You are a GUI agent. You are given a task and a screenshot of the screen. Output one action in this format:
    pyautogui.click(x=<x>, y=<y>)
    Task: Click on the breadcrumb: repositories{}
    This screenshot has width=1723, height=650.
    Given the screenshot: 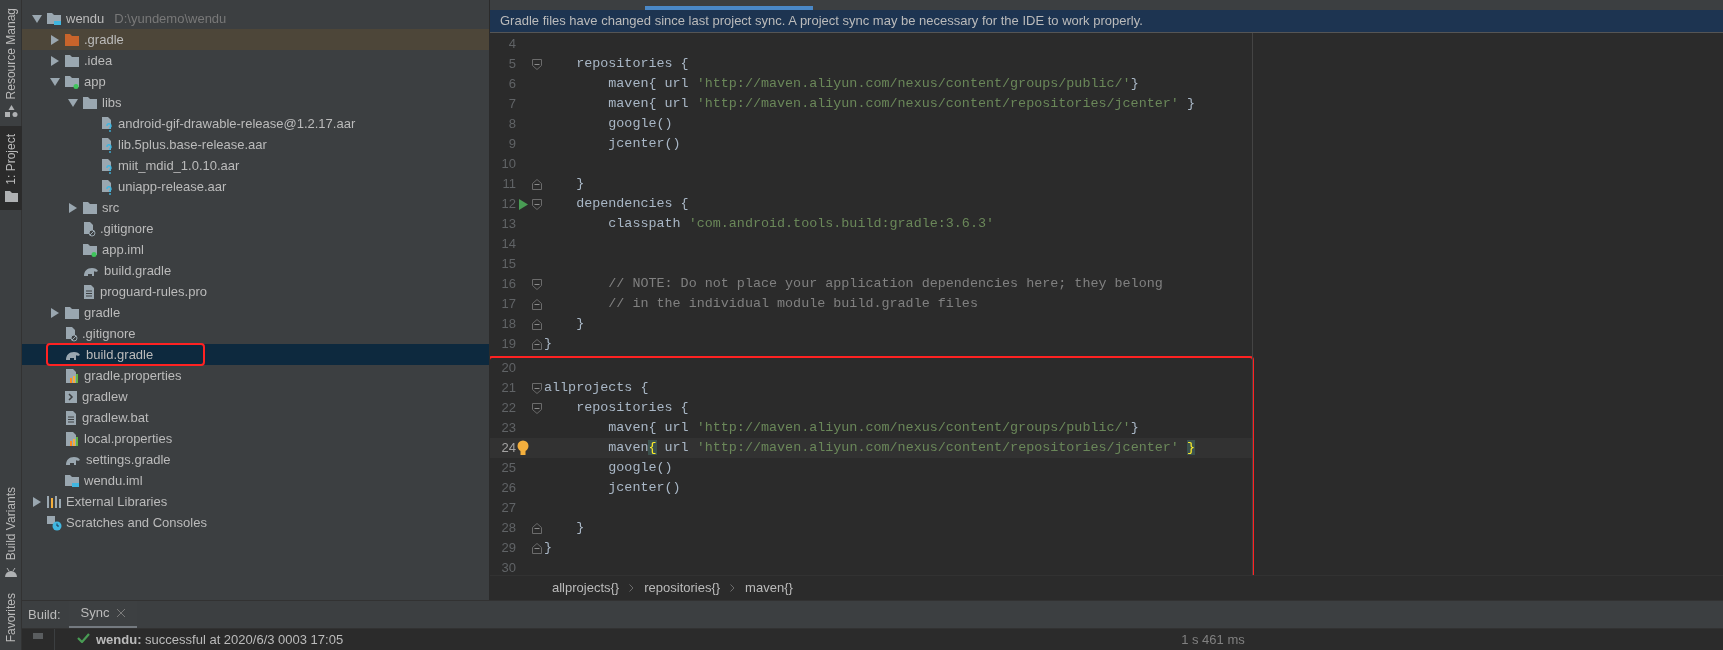 What is the action you would take?
    pyautogui.click(x=682, y=588)
    